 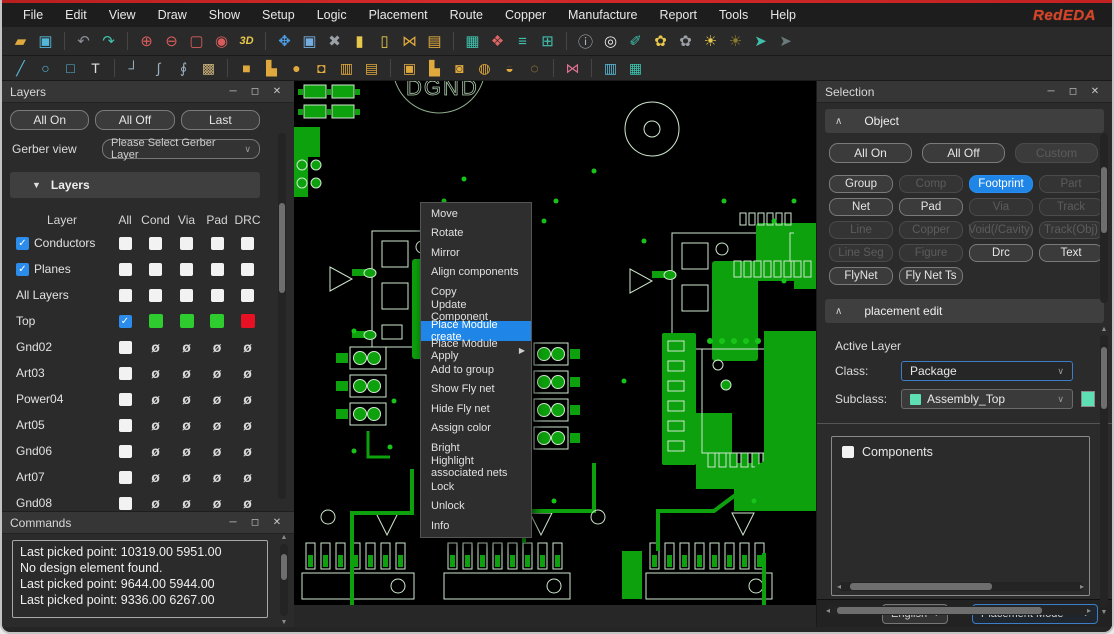 I want to click on menu-help: Help, so click(x=783, y=15).